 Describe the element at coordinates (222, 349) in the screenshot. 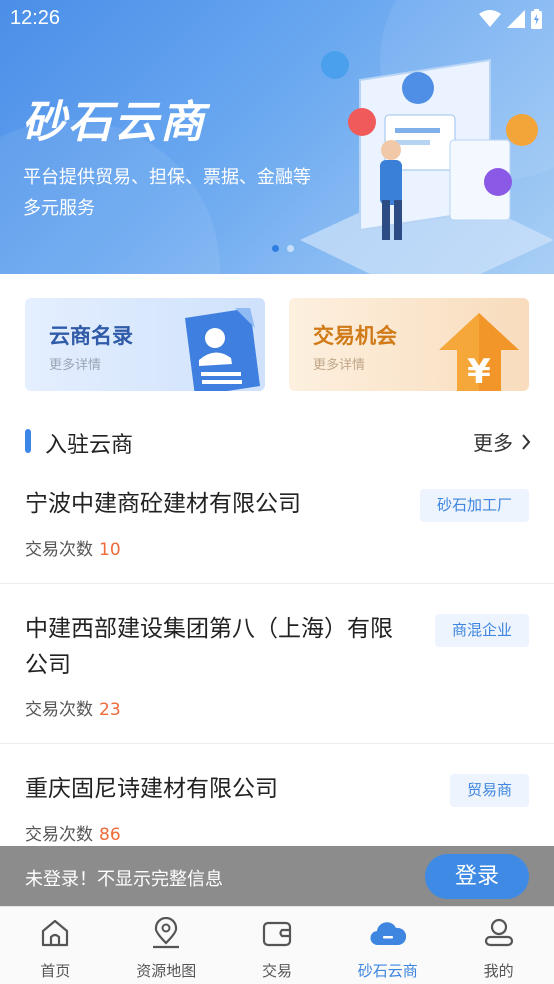

I see `business-card-icon` at that location.